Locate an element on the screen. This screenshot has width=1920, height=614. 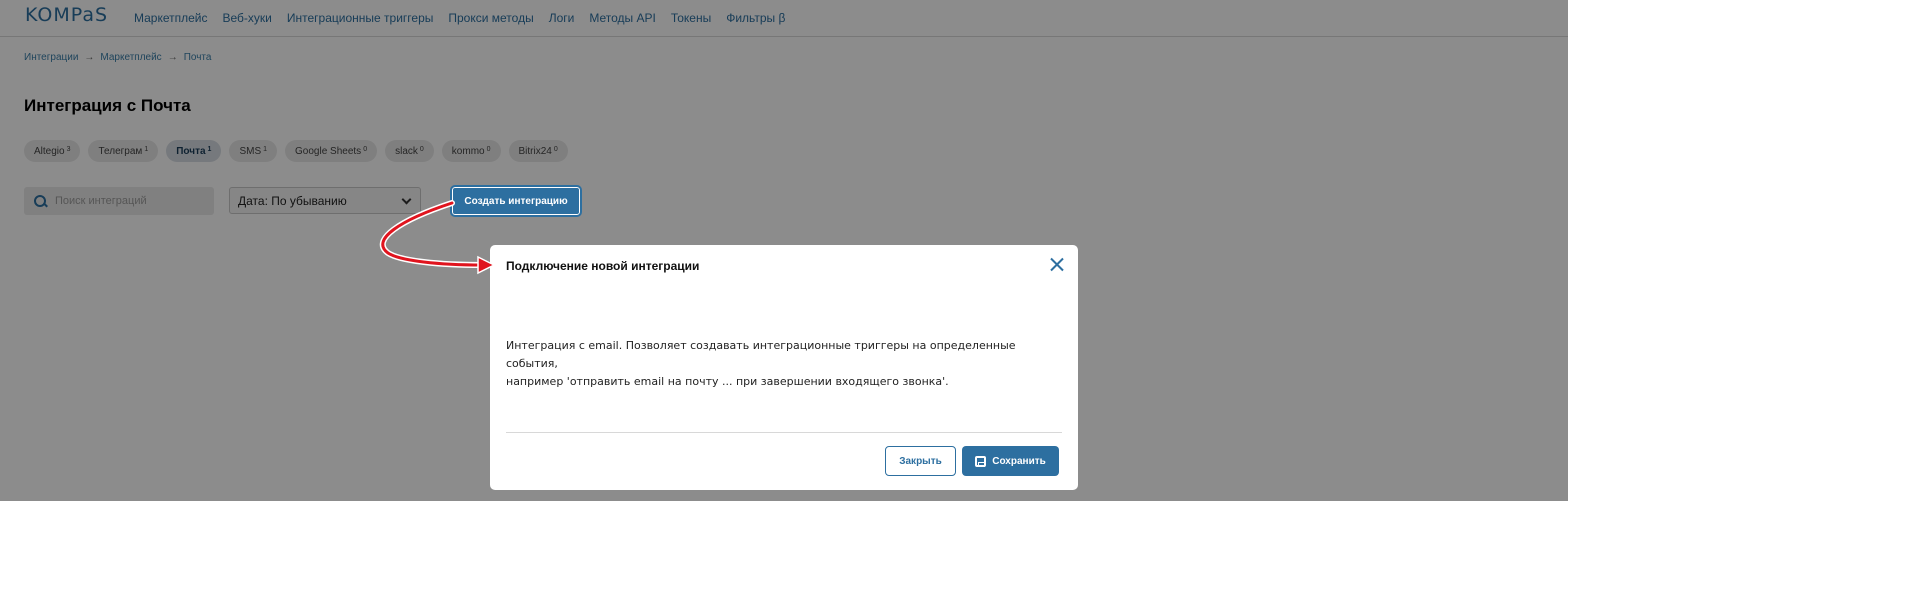
modal-title: Подключение новой интеграции is located at coordinates (603, 266).